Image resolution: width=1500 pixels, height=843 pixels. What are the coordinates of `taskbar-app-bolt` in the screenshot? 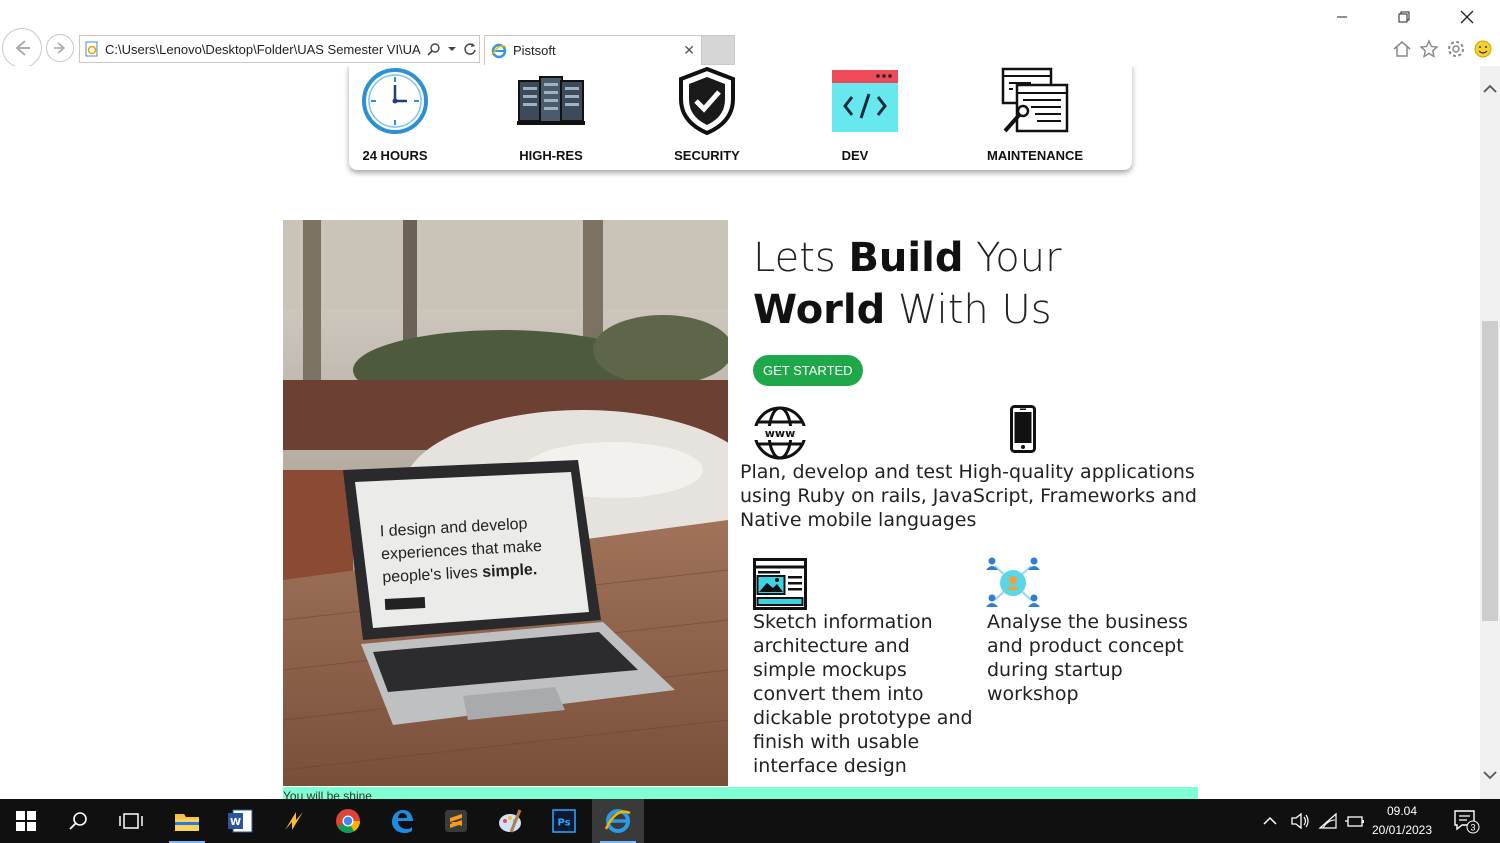 It's located at (294, 821).